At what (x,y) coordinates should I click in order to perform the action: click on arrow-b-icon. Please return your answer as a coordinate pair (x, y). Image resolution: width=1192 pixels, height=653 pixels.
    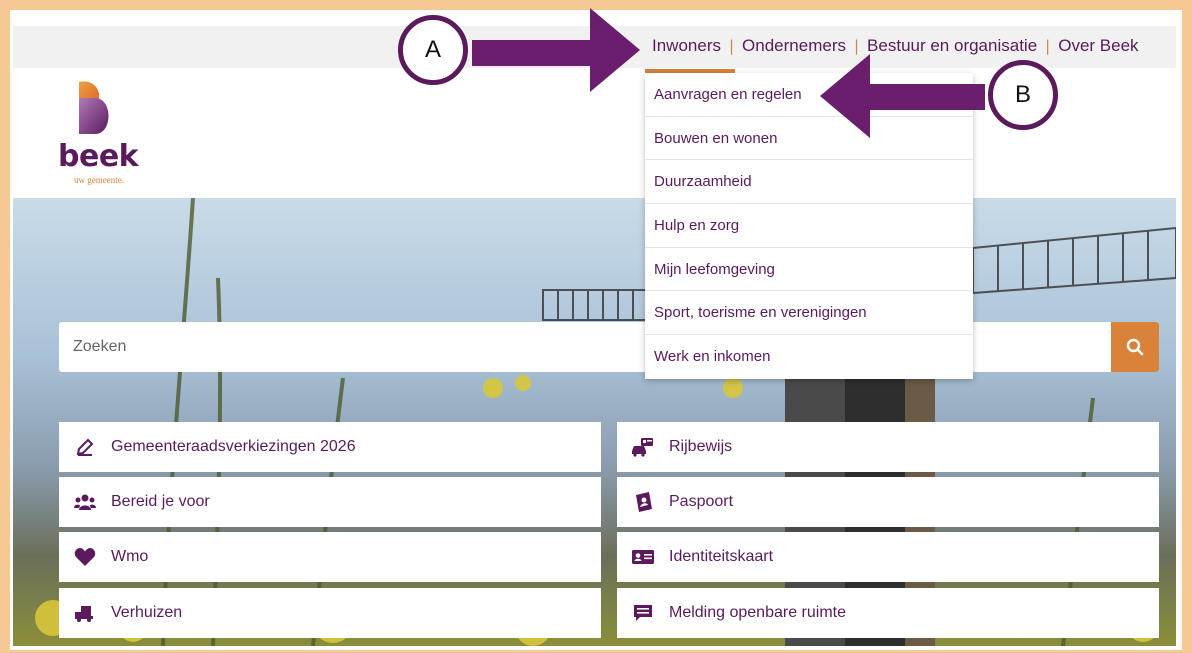
    Looking at the image, I should click on (902, 96).